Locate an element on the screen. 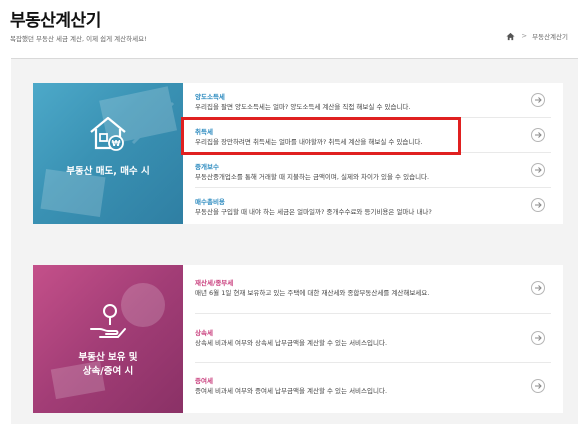  home-icon is located at coordinates (510, 36).